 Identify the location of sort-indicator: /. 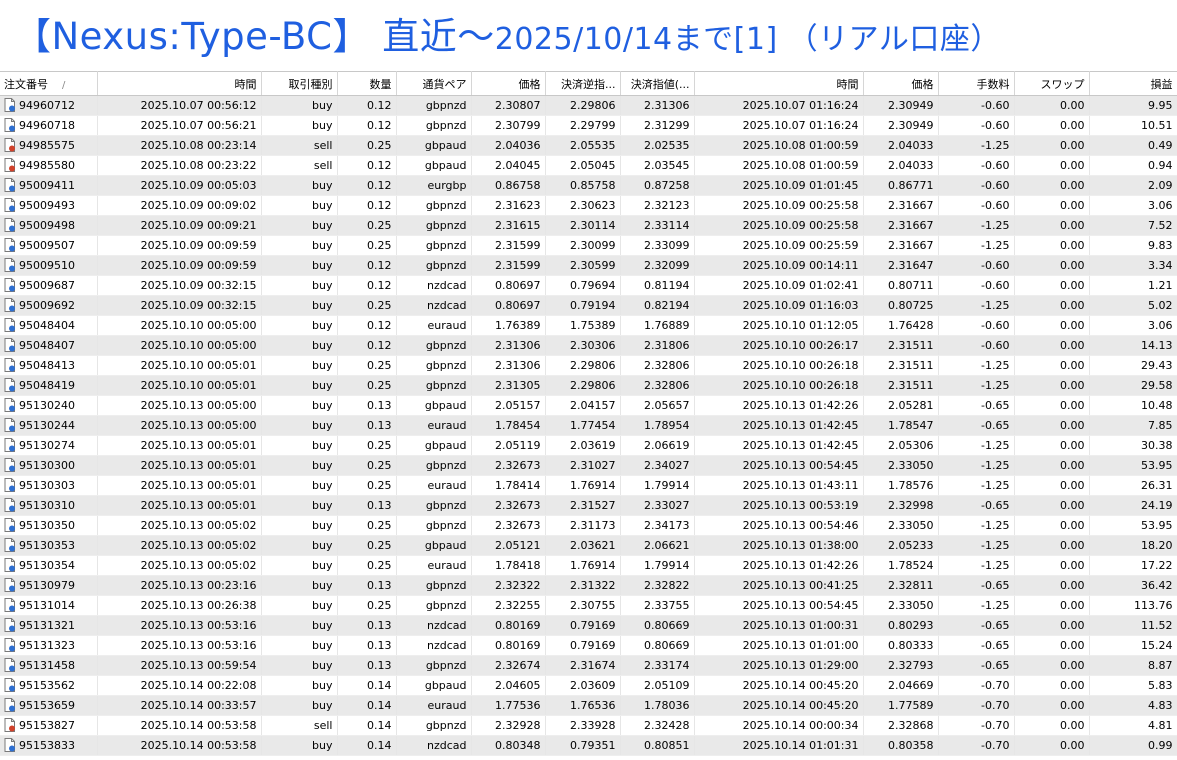
(64, 85).